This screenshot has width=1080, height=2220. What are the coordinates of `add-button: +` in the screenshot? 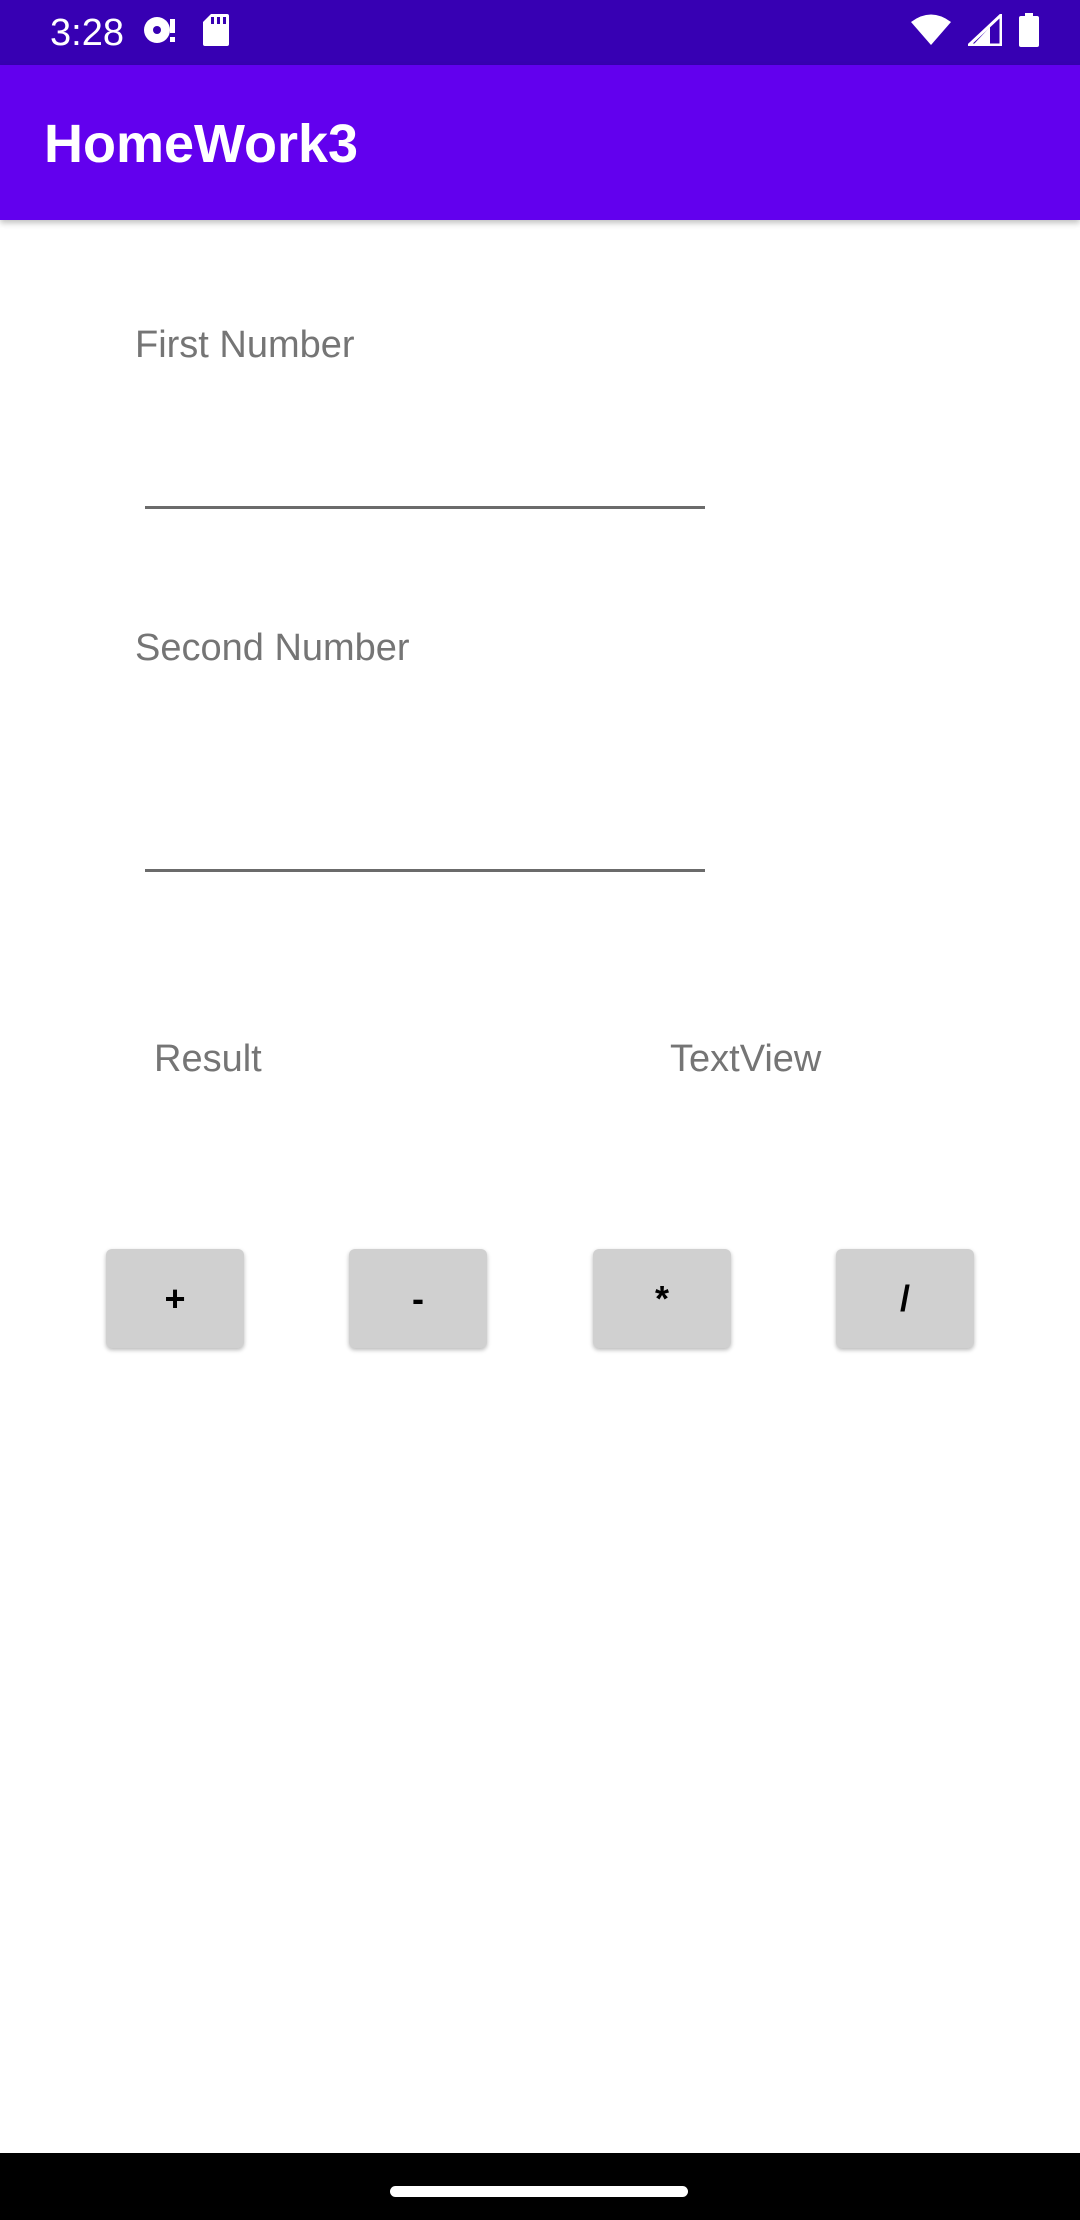 It's located at (175, 1298).